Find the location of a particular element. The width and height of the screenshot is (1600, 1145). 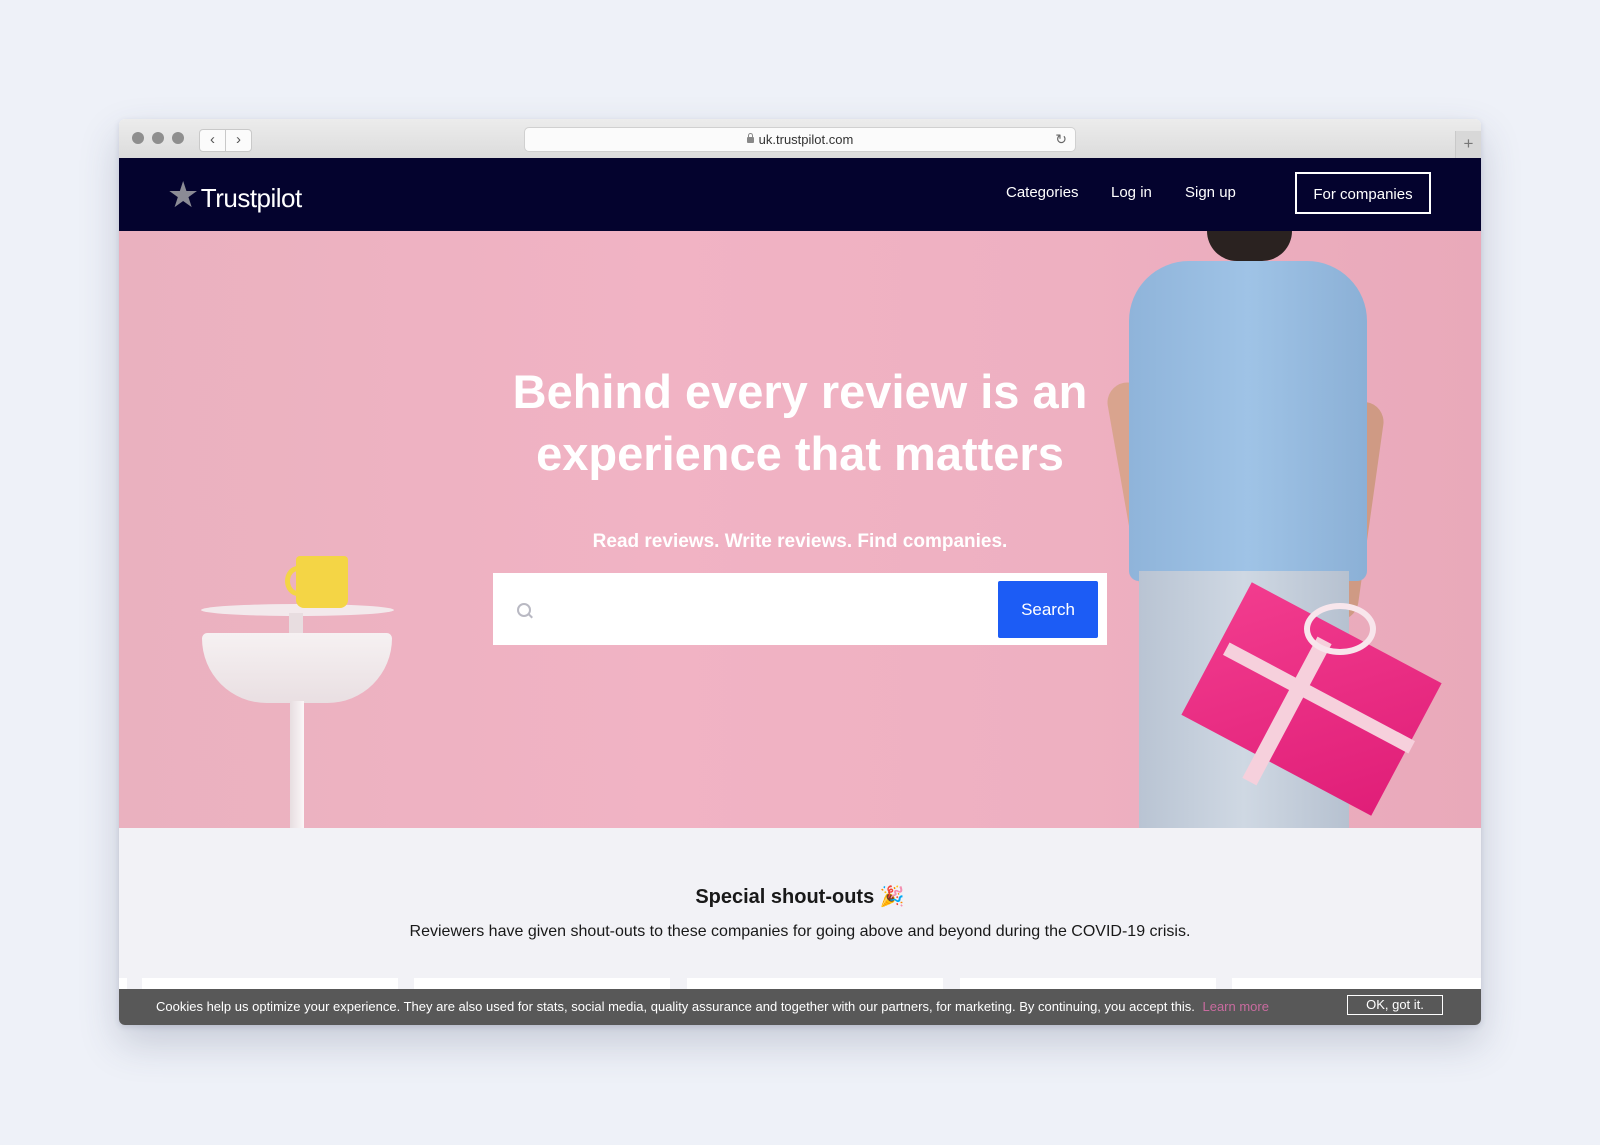

search-form: Search is located at coordinates (800, 609).